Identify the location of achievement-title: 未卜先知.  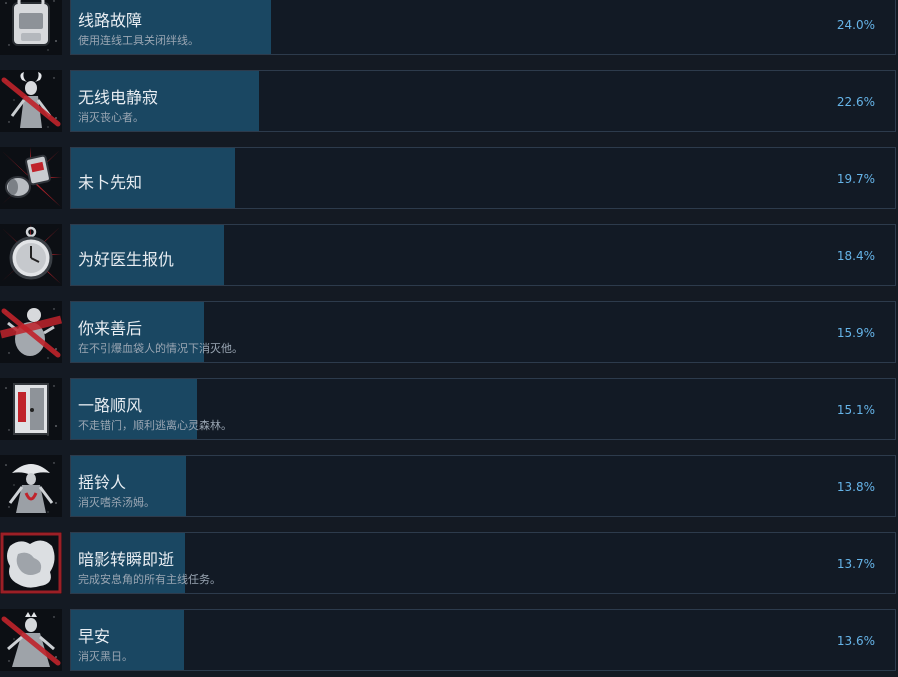
(110, 182).